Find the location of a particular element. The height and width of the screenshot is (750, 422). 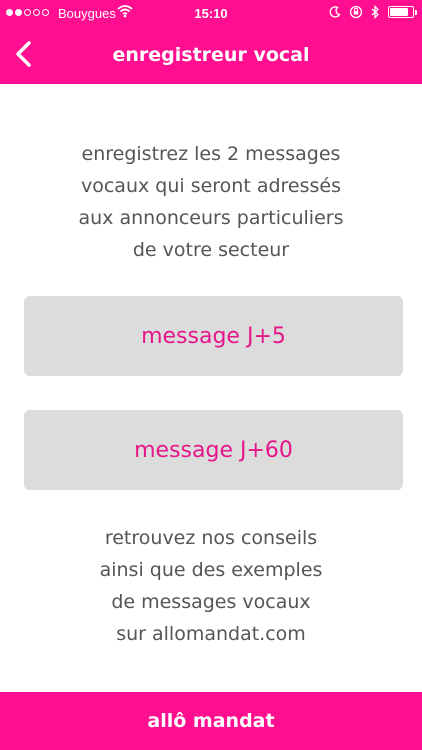

message-j5-button: message J+5 is located at coordinates (213, 336).